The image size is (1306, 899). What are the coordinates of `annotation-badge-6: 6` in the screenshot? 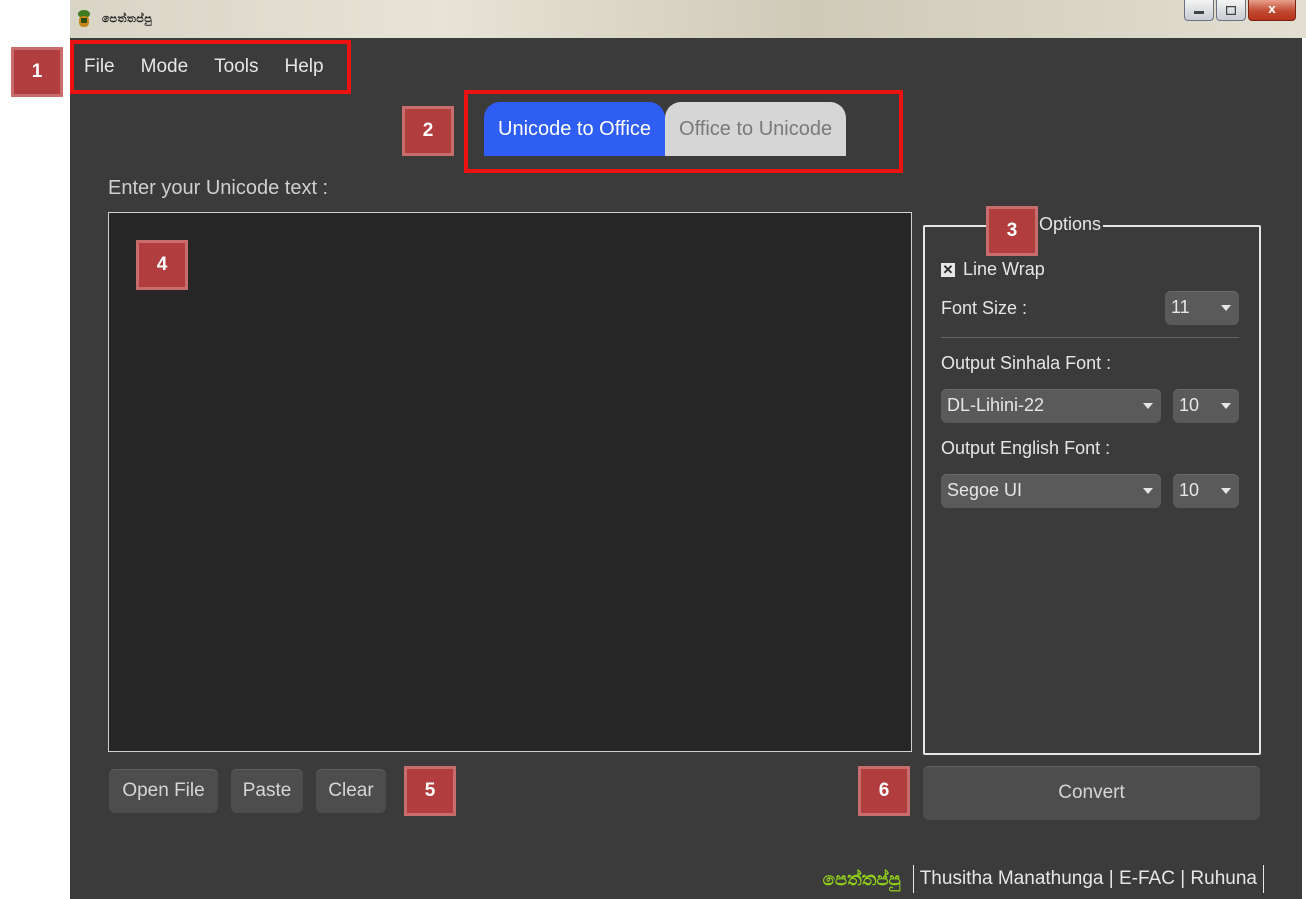 It's located at (884, 791).